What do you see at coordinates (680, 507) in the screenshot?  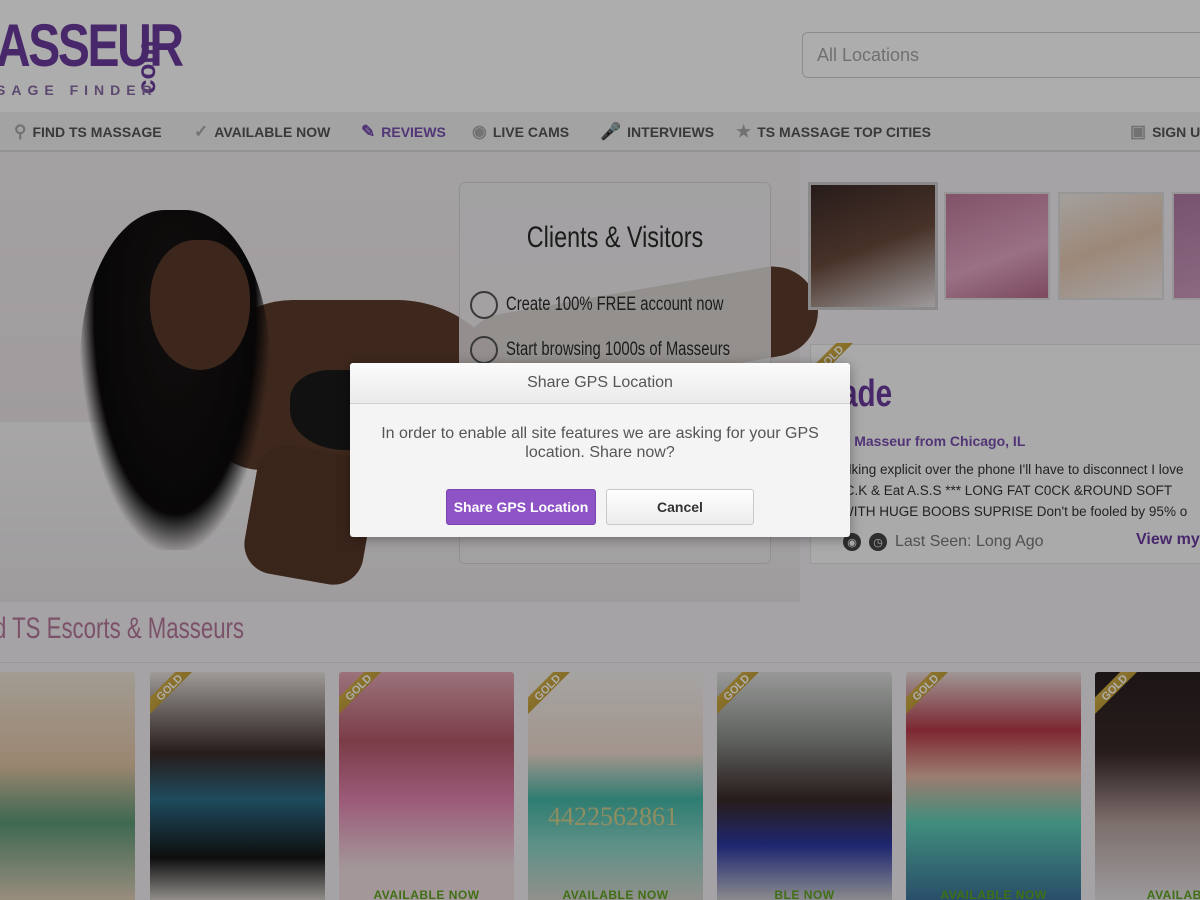 I see `cancel-button: Cancel` at bounding box center [680, 507].